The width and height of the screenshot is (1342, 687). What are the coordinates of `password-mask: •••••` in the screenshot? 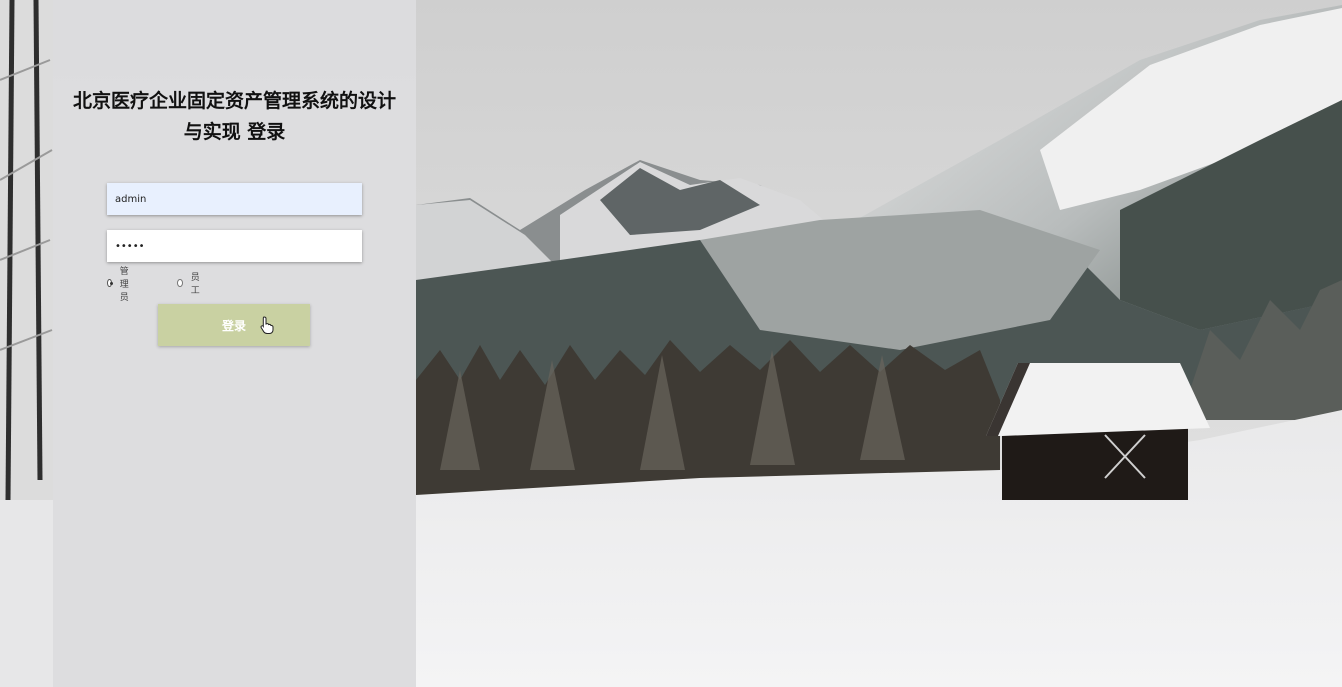 It's located at (130, 246).